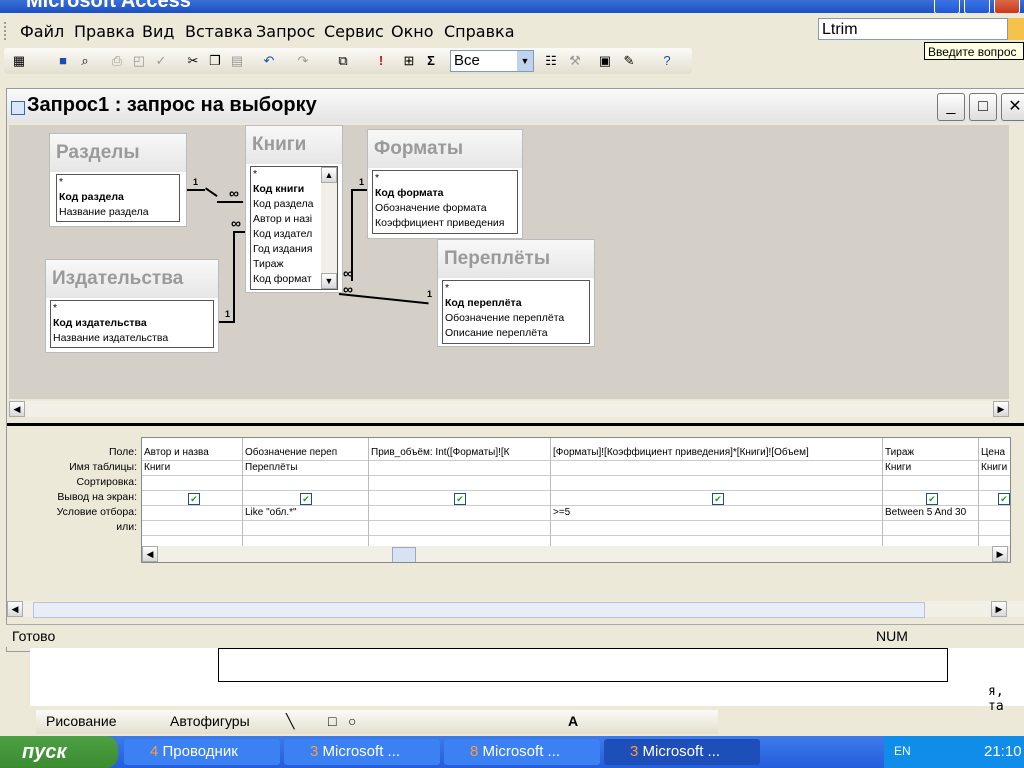  What do you see at coordinates (303, 61) in the screenshot?
I see `redo-icon: ↷` at bounding box center [303, 61].